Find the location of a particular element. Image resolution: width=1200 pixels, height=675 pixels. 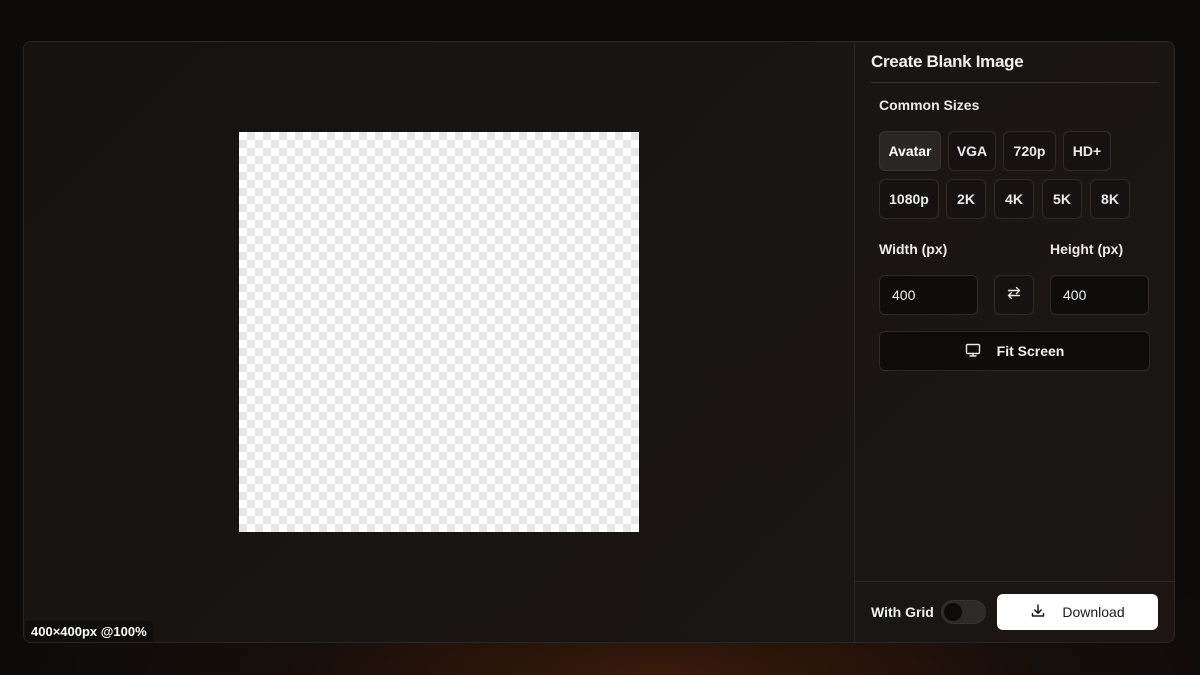

size-button-5k: 5K is located at coordinates (1062, 199).